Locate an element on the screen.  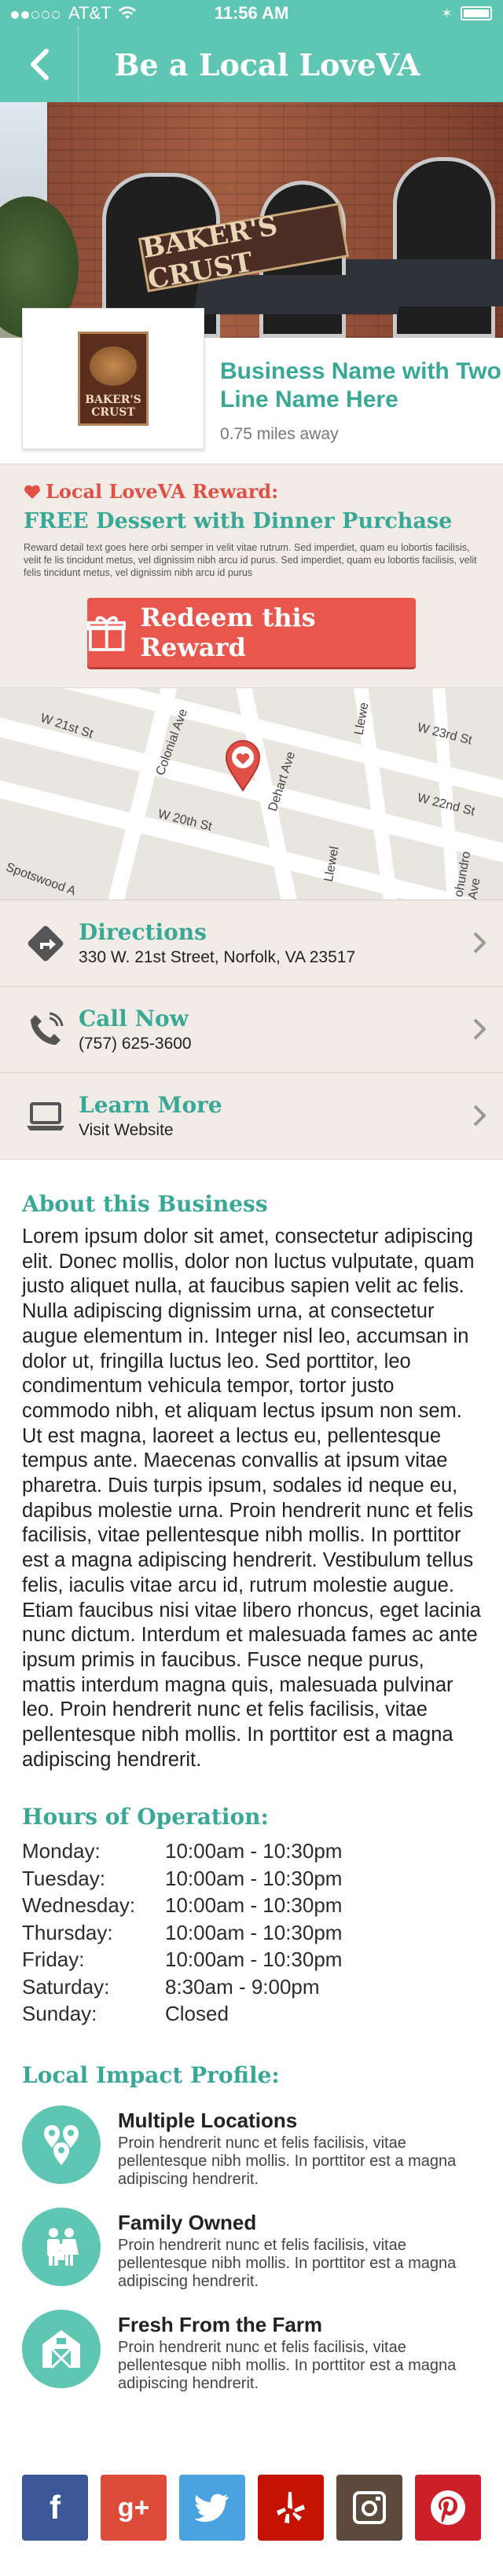
heart-icon is located at coordinates (32, 492).